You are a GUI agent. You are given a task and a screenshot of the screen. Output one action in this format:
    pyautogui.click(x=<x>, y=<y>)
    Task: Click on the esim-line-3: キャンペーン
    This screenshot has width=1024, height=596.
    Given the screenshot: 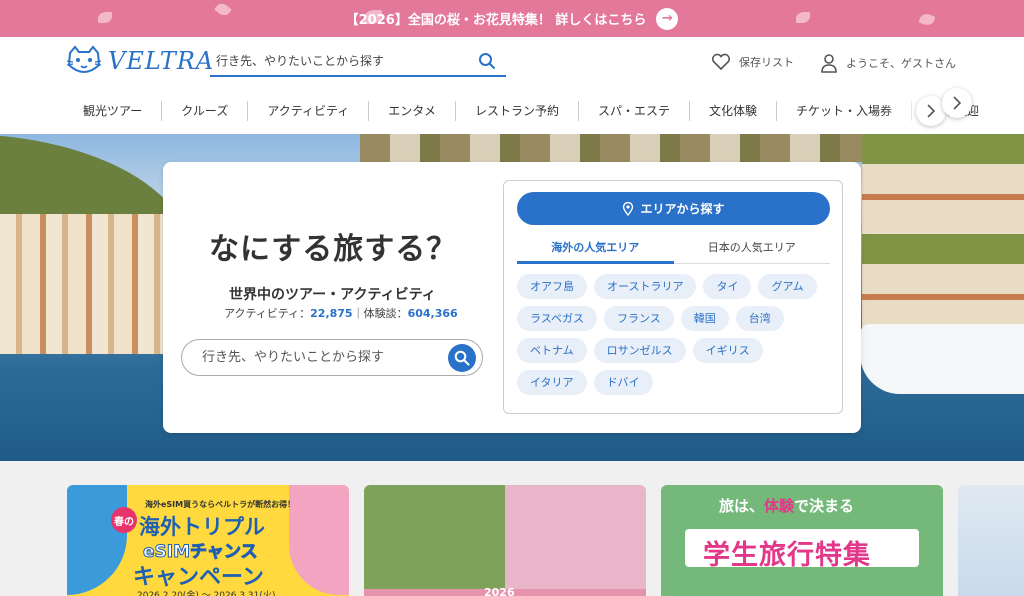 What is the action you would take?
    pyautogui.click(x=198, y=577)
    